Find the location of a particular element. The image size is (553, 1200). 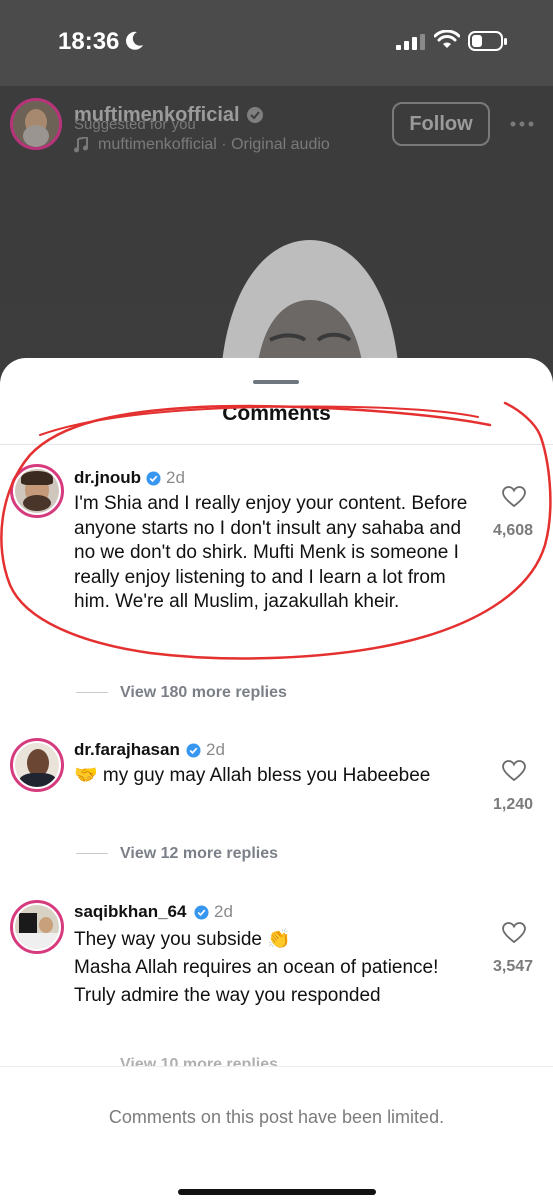

comment-text-line: Truly admire the way you responded is located at coordinates (227, 995).